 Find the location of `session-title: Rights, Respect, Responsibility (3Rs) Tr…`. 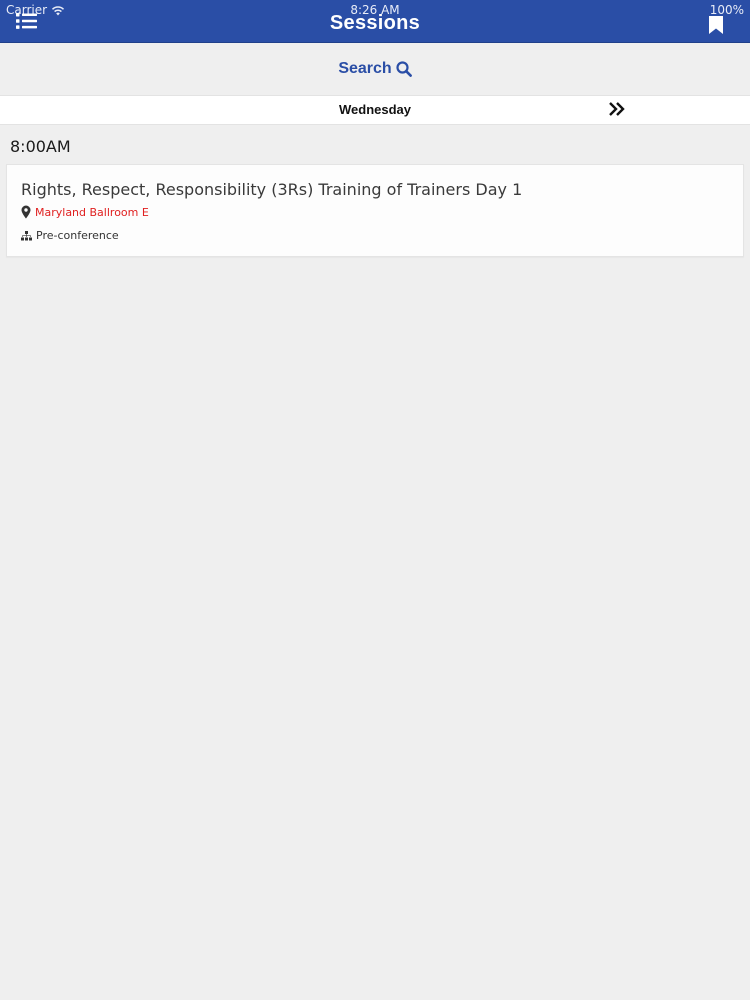

session-title: Rights, Respect, Responsibility (3Rs) Tr… is located at coordinates (272, 189).